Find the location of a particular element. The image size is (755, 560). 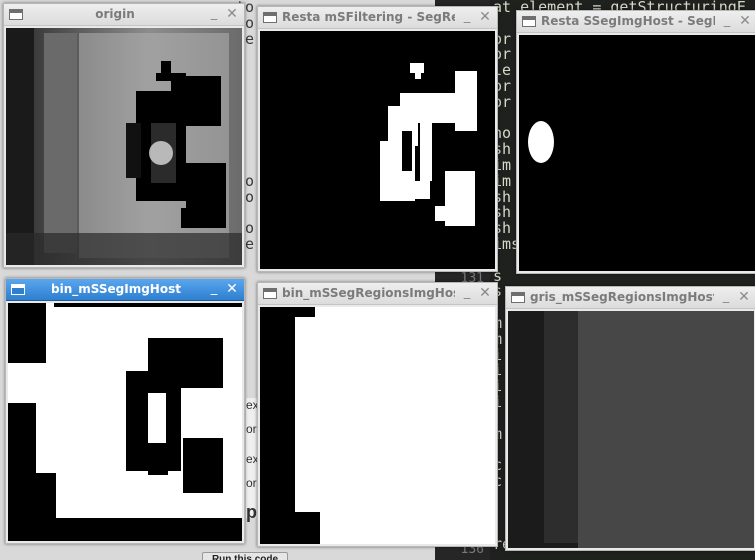

run-code-button: Run this code is located at coordinates (245, 556).